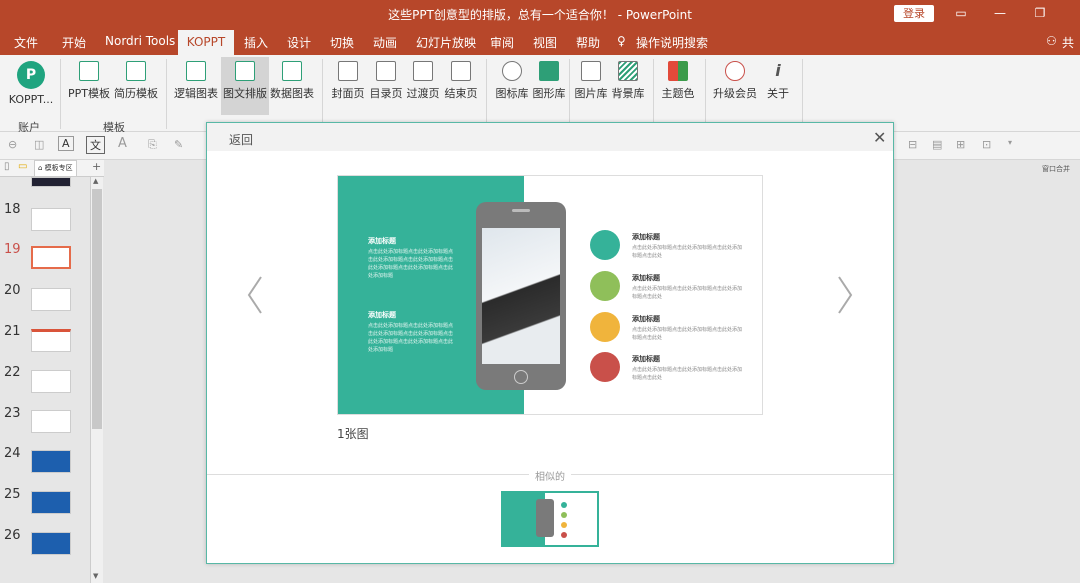 The image size is (1080, 583). I want to click on cover-page-label: 封面页, so click(348, 93).